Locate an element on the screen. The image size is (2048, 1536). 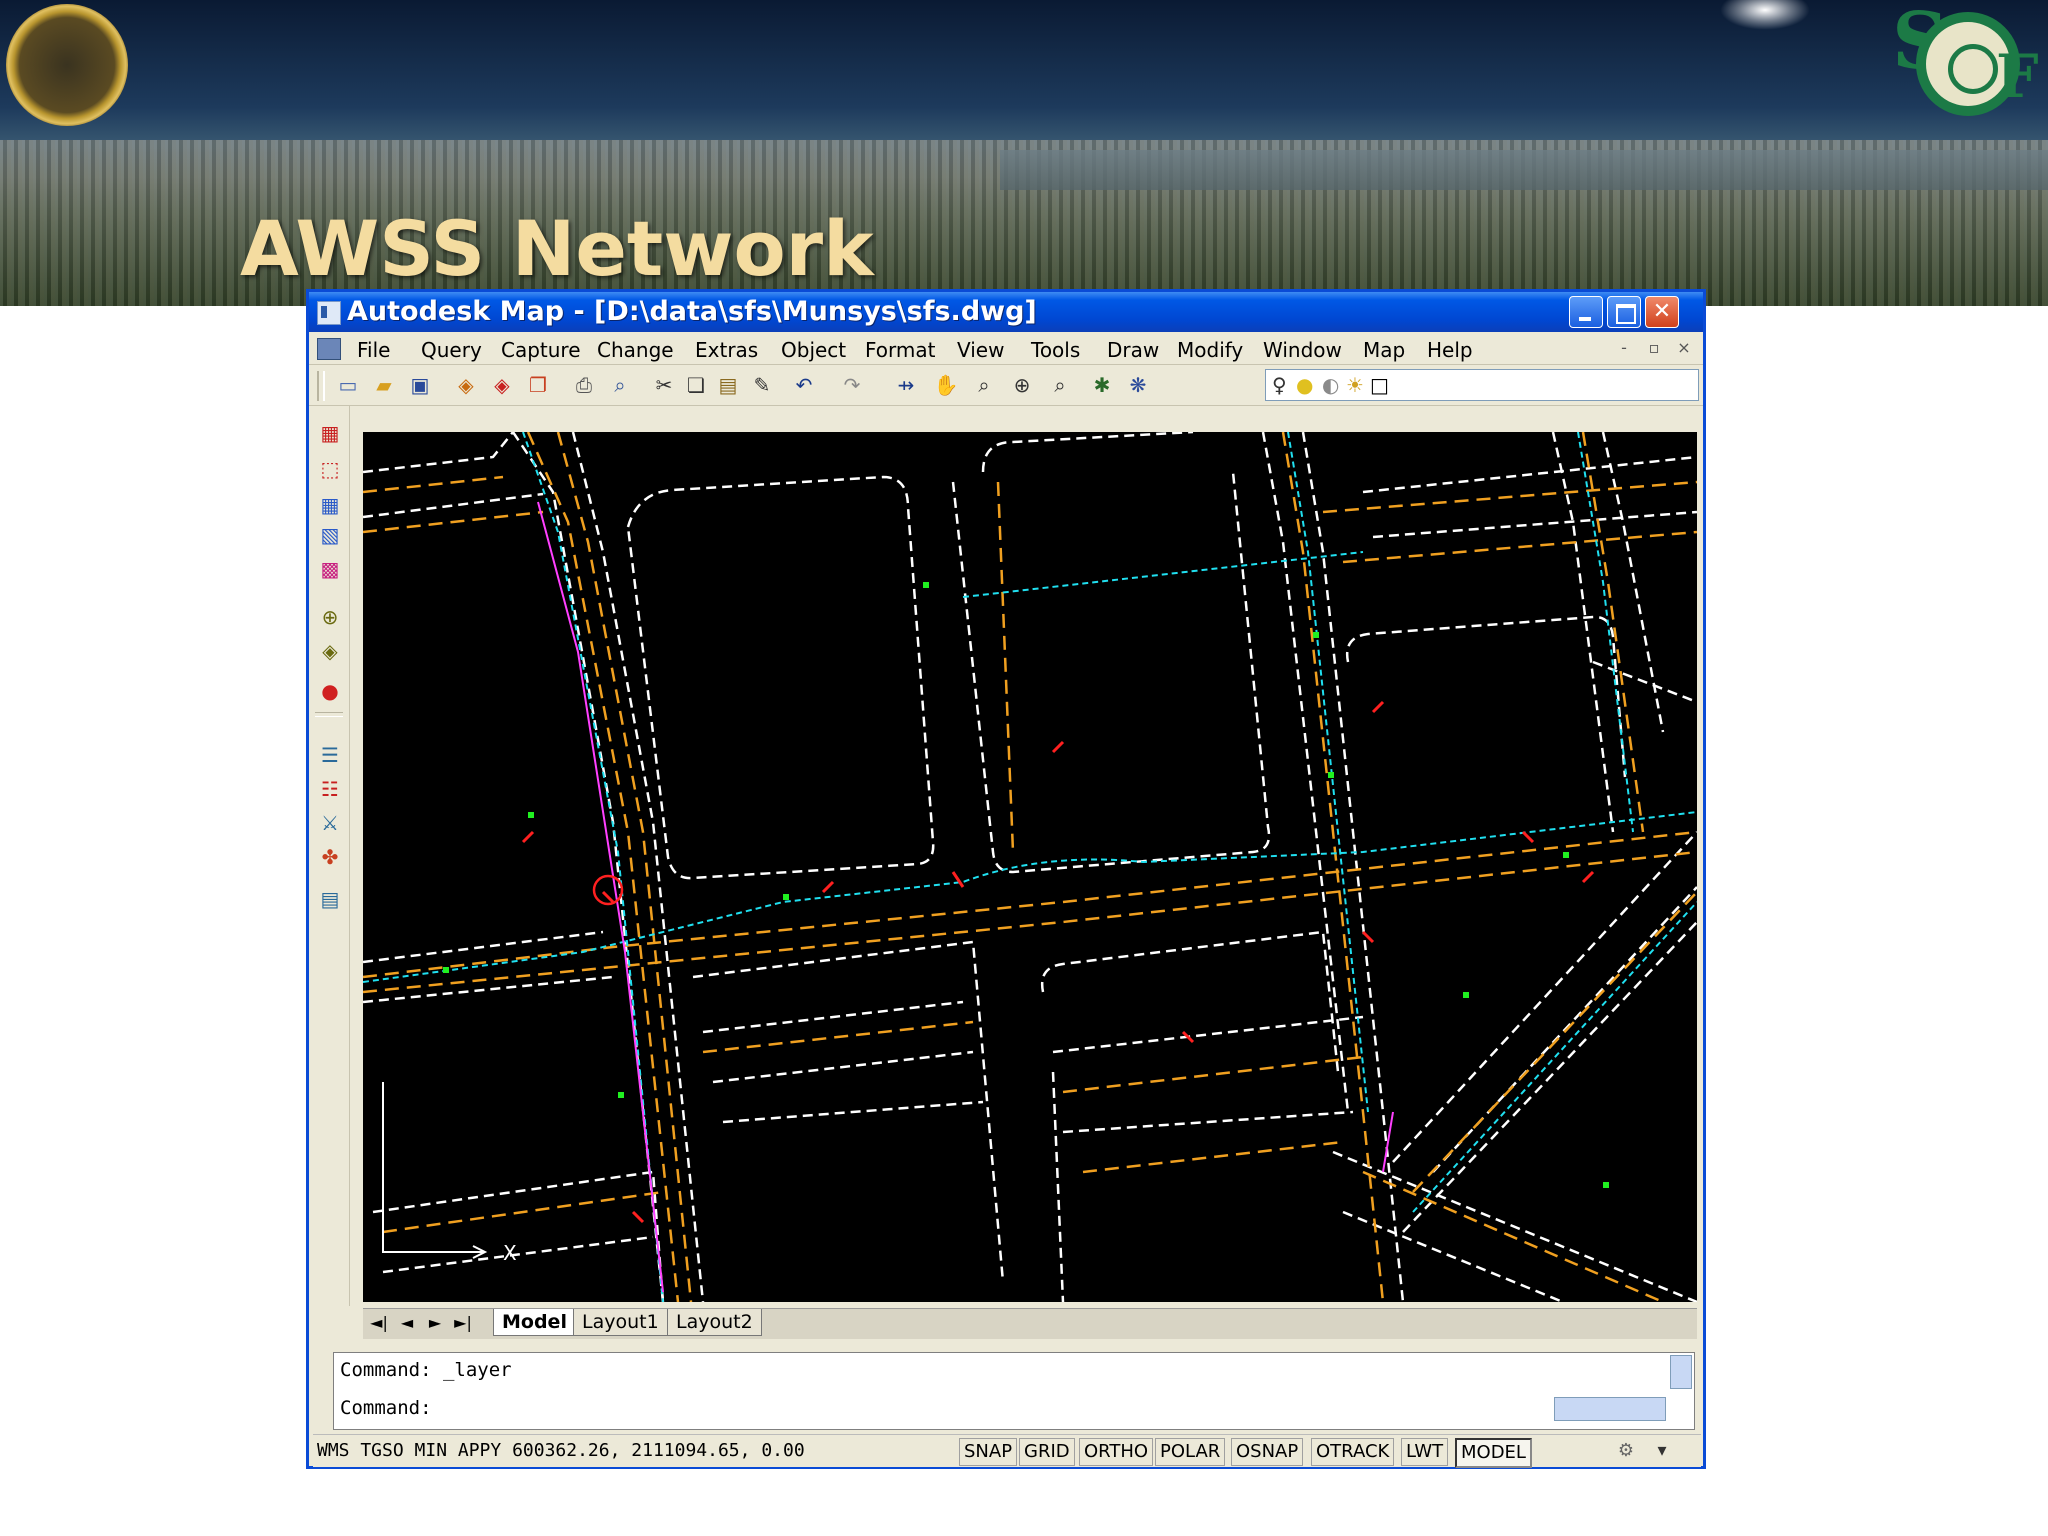
design-center-icon: ❋ is located at coordinates (1138, 385).